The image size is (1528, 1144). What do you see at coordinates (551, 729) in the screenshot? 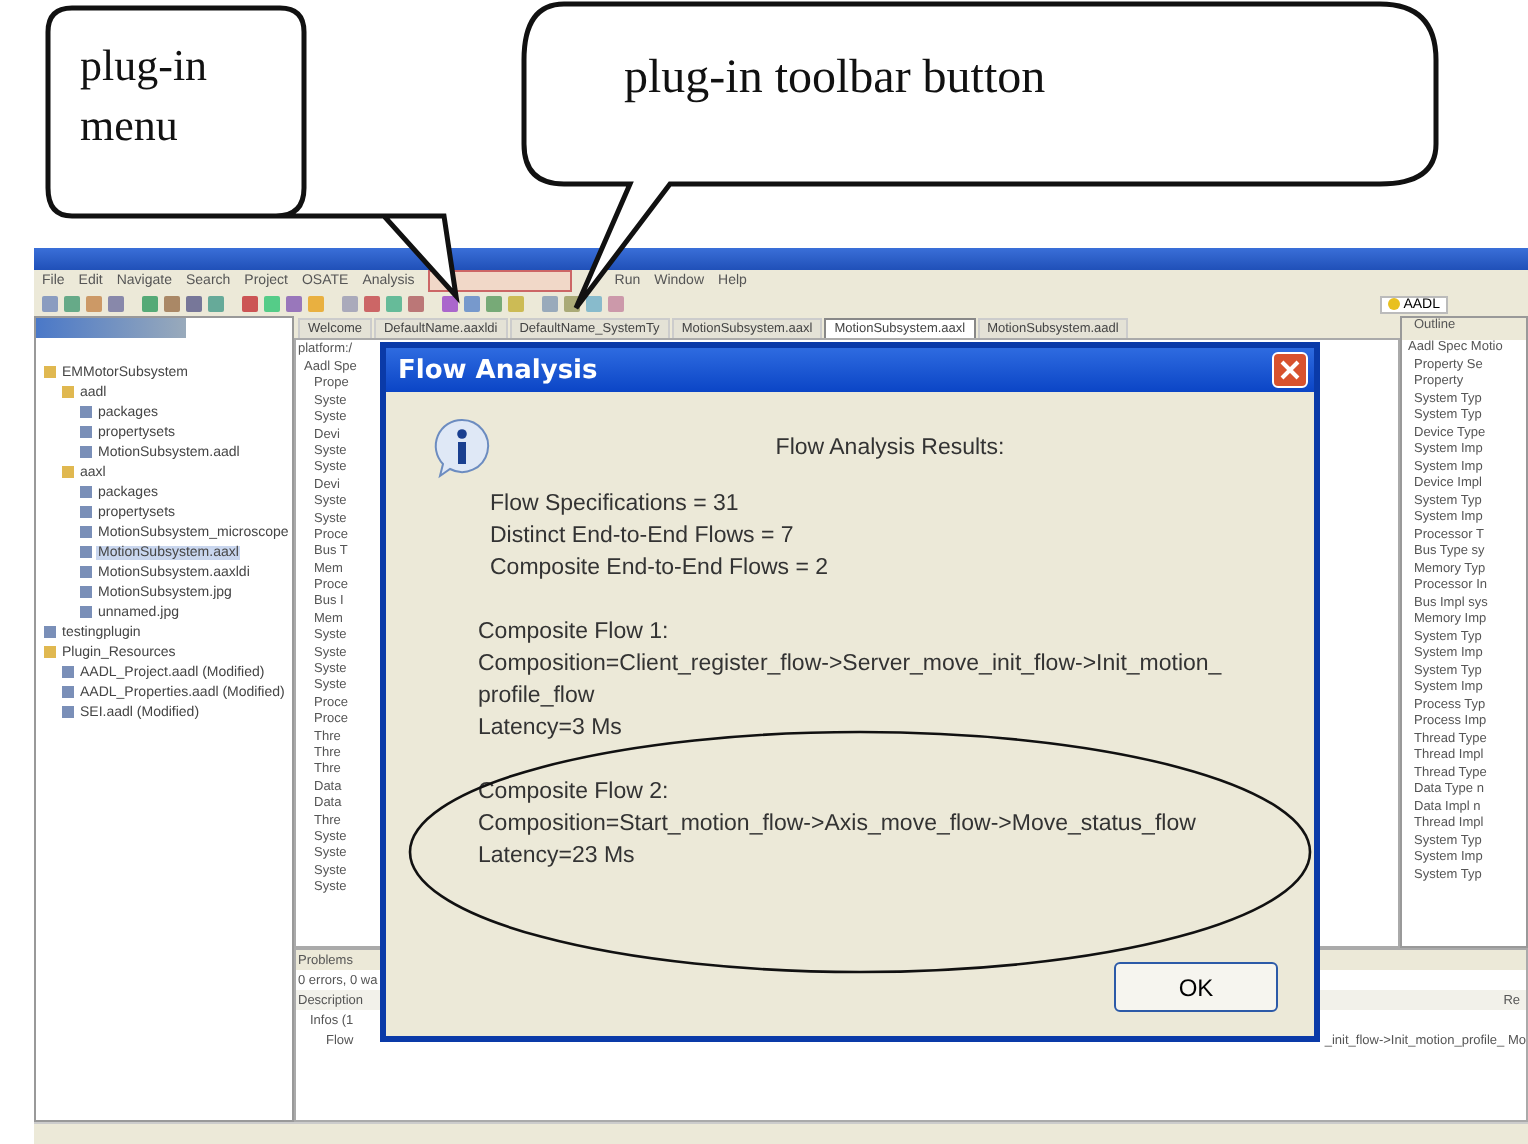
I see `flow-latency: Latency=3 Ms` at bounding box center [551, 729].